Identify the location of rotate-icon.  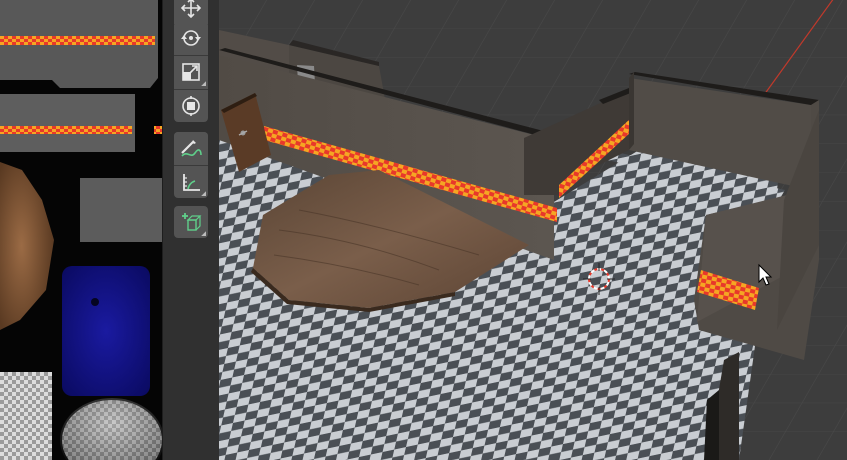
(191, 38).